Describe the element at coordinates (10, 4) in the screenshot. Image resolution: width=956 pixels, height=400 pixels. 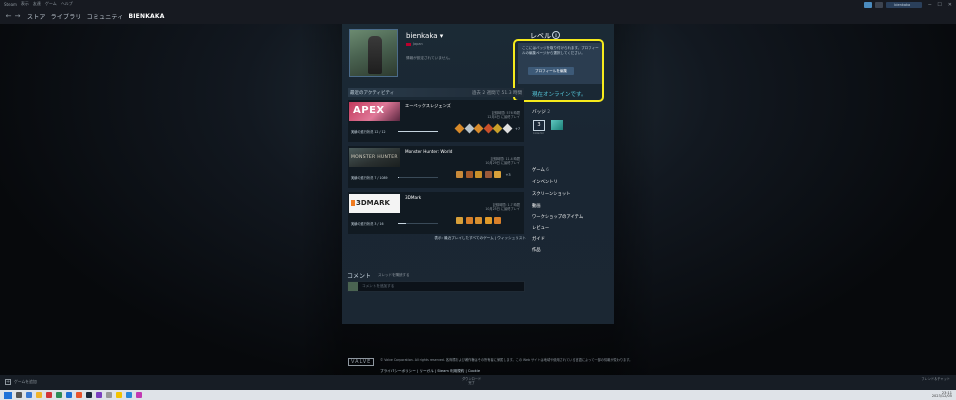
I see `menu-item-steam: Steam` at that location.